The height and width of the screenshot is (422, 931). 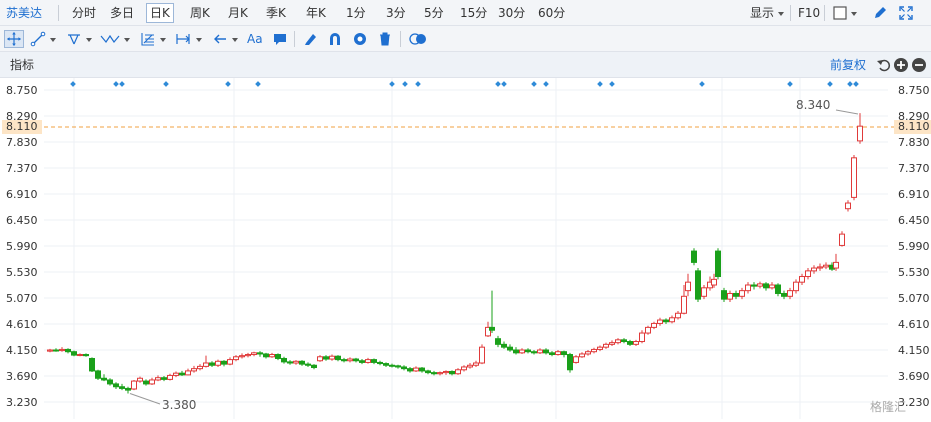 I want to click on reset-icon, so click(x=884, y=65).